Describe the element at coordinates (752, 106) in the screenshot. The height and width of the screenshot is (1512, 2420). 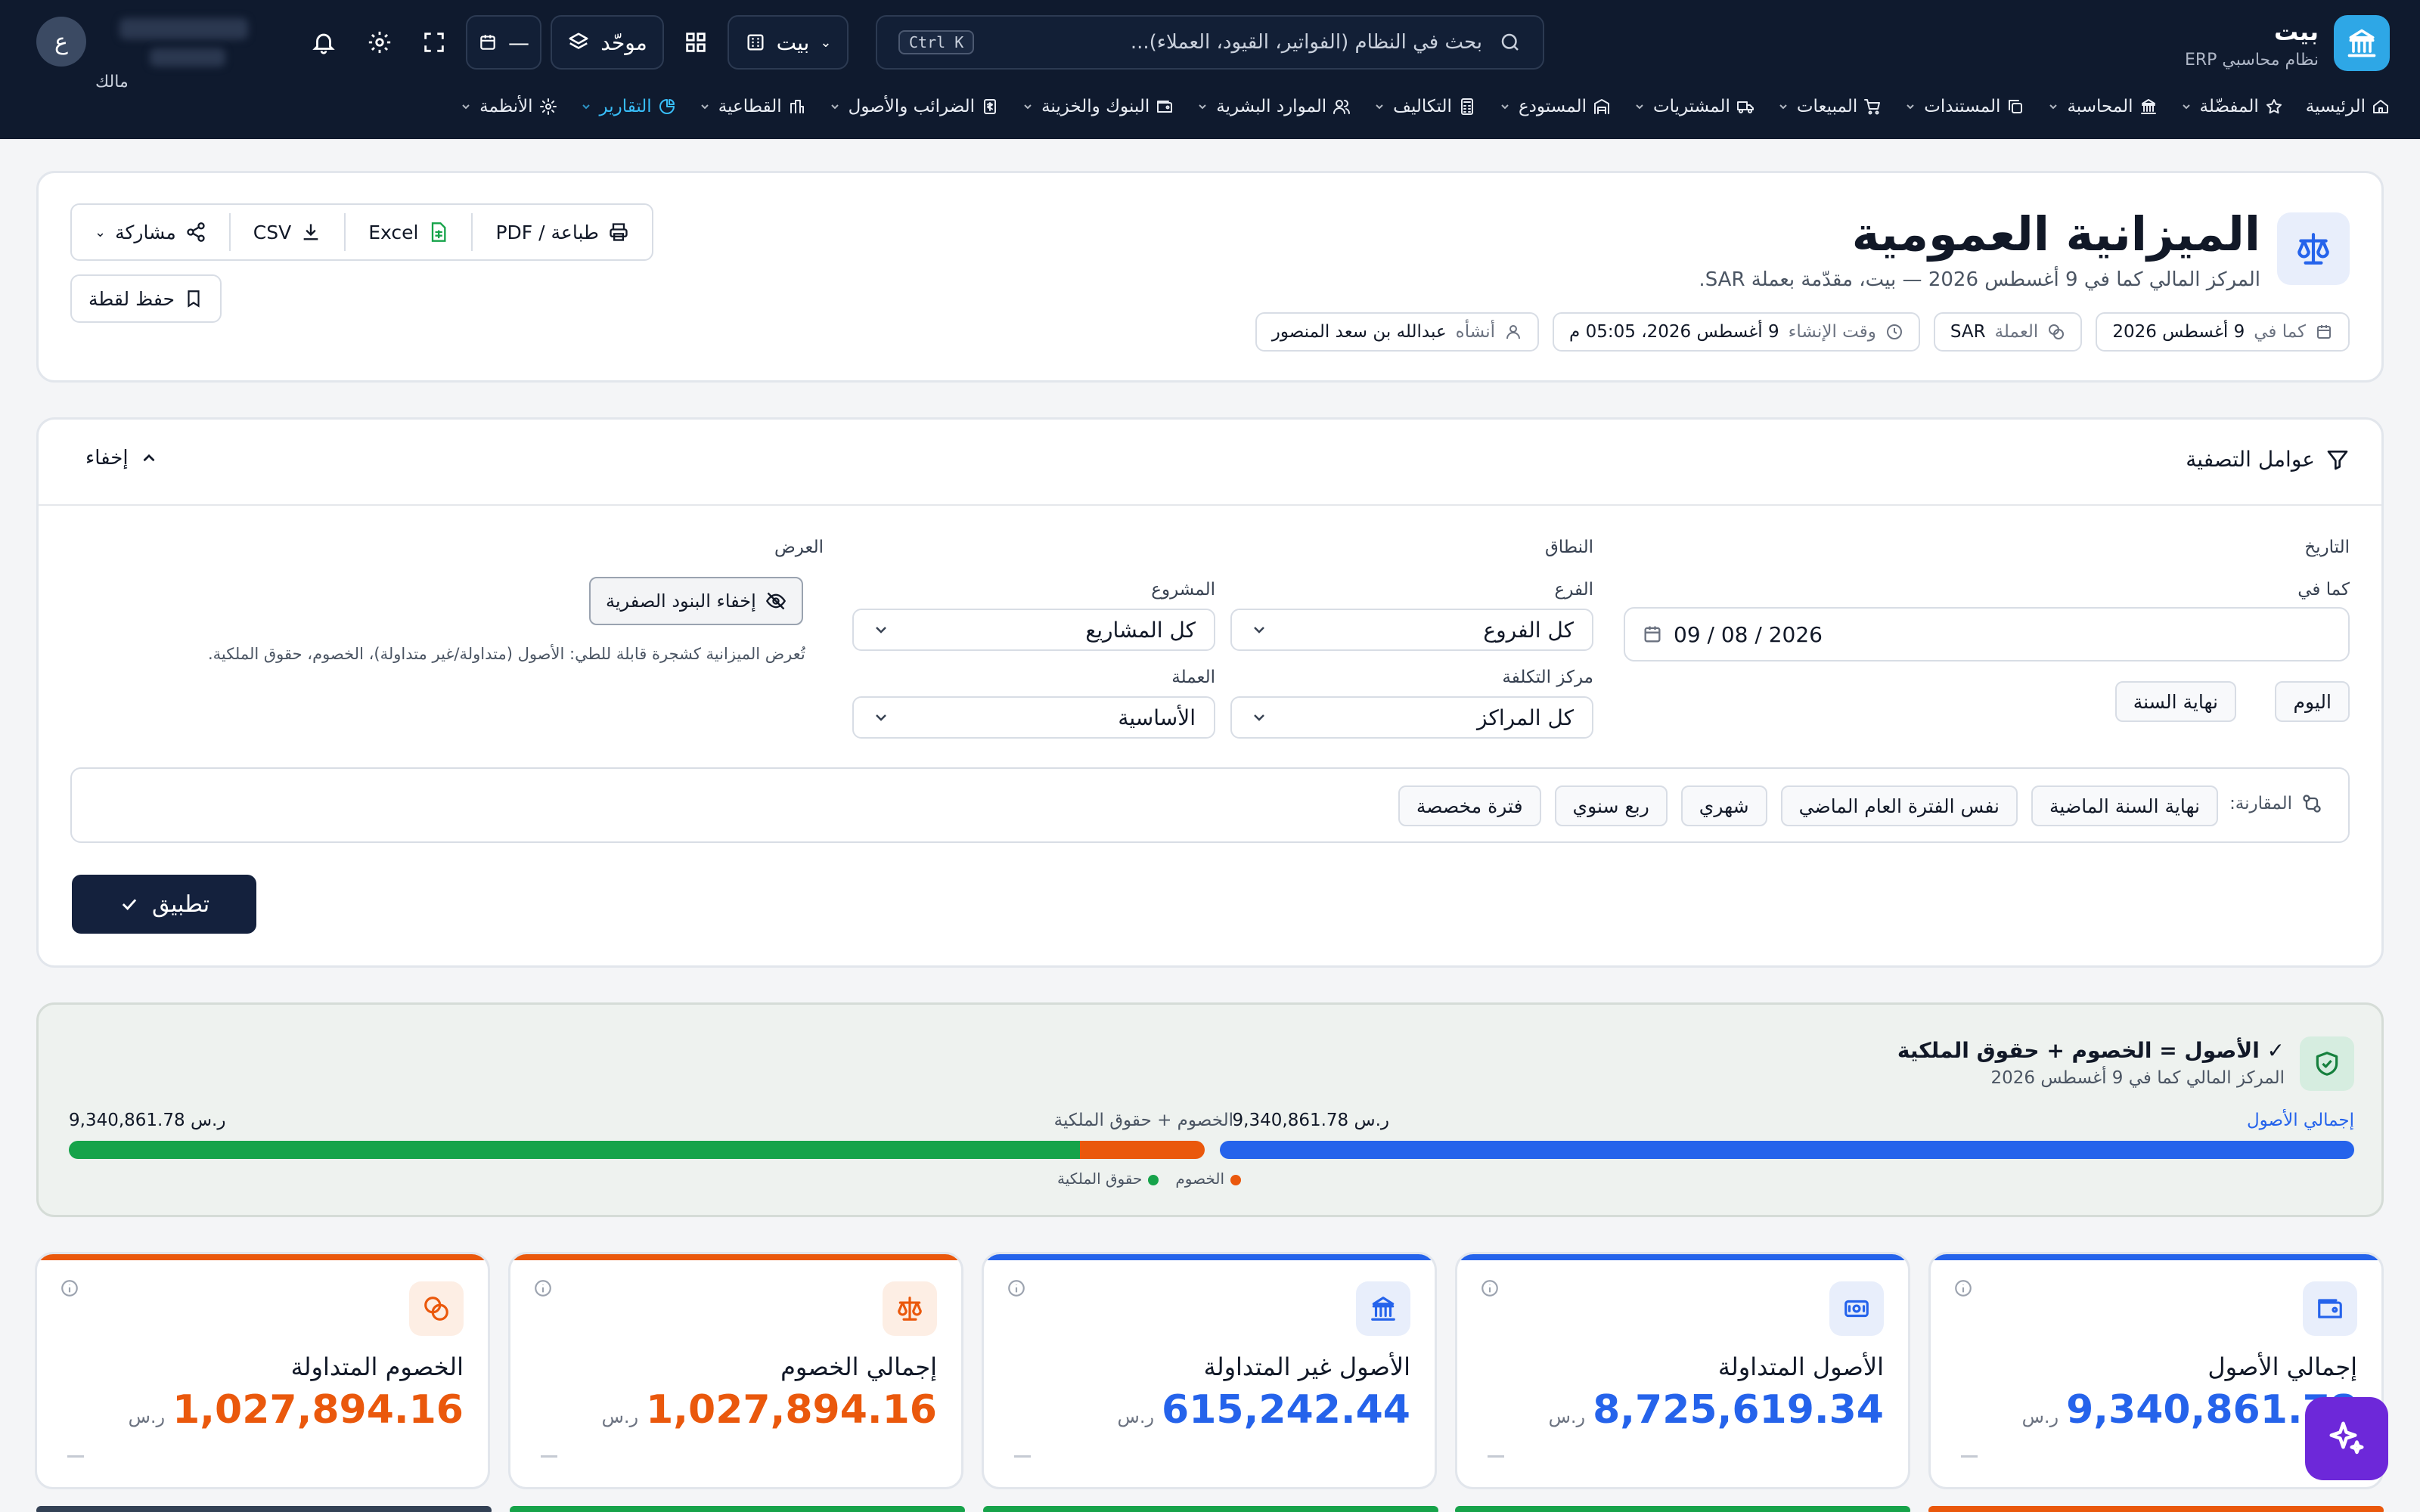
I see `menu-item-11: القطاعية` at that location.